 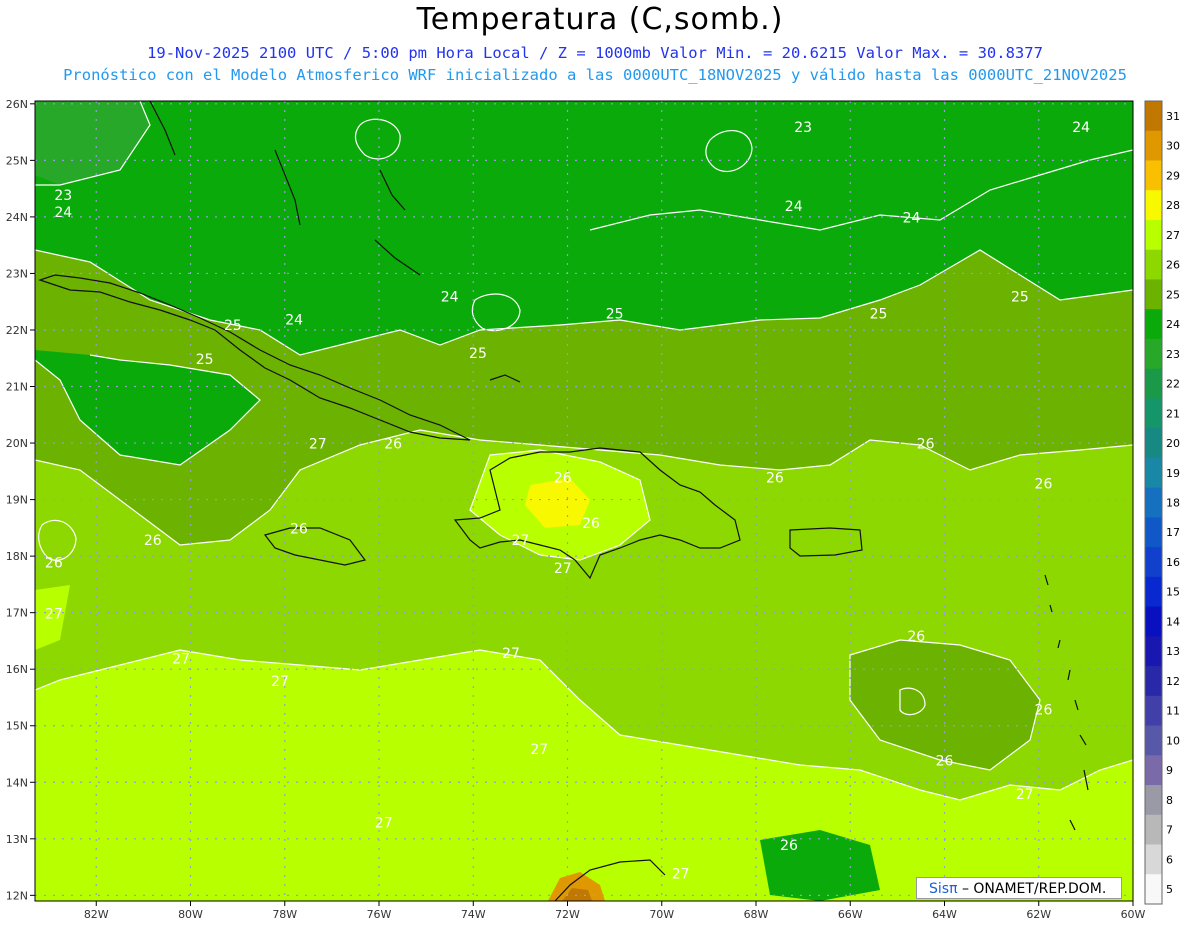 What do you see at coordinates (17, 782) in the screenshot?
I see `lat-tick-label: 14N` at bounding box center [17, 782].